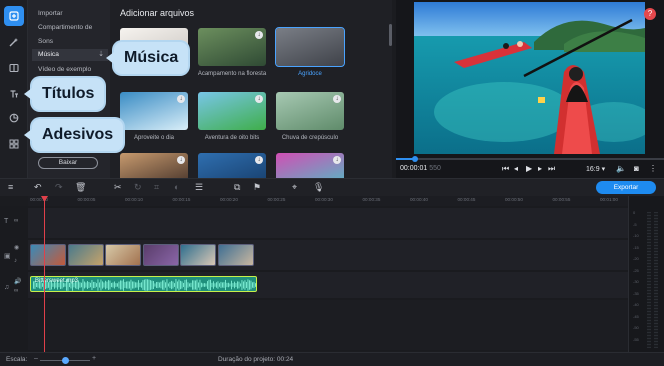  What do you see at coordinates (626, 187) in the screenshot?
I see `export-button: Exportar` at bounding box center [626, 187].